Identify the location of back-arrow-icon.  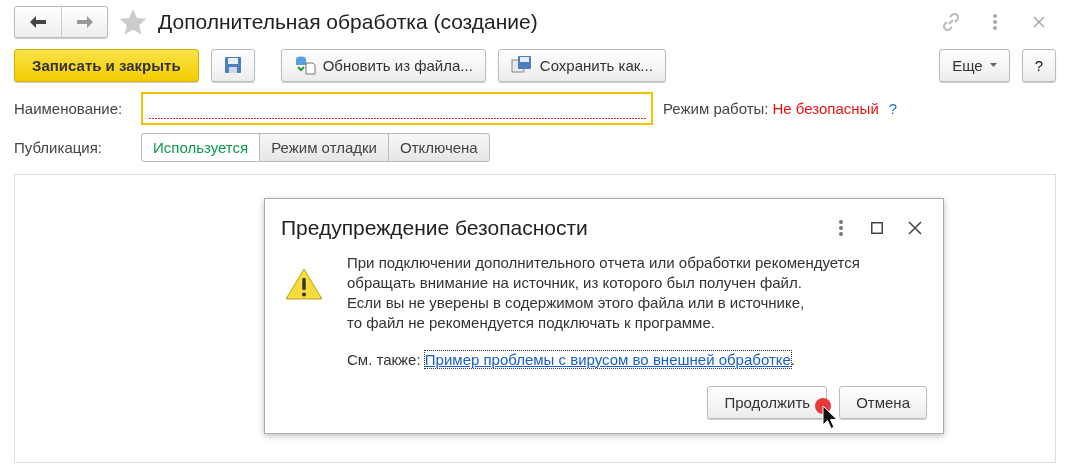
(38, 22).